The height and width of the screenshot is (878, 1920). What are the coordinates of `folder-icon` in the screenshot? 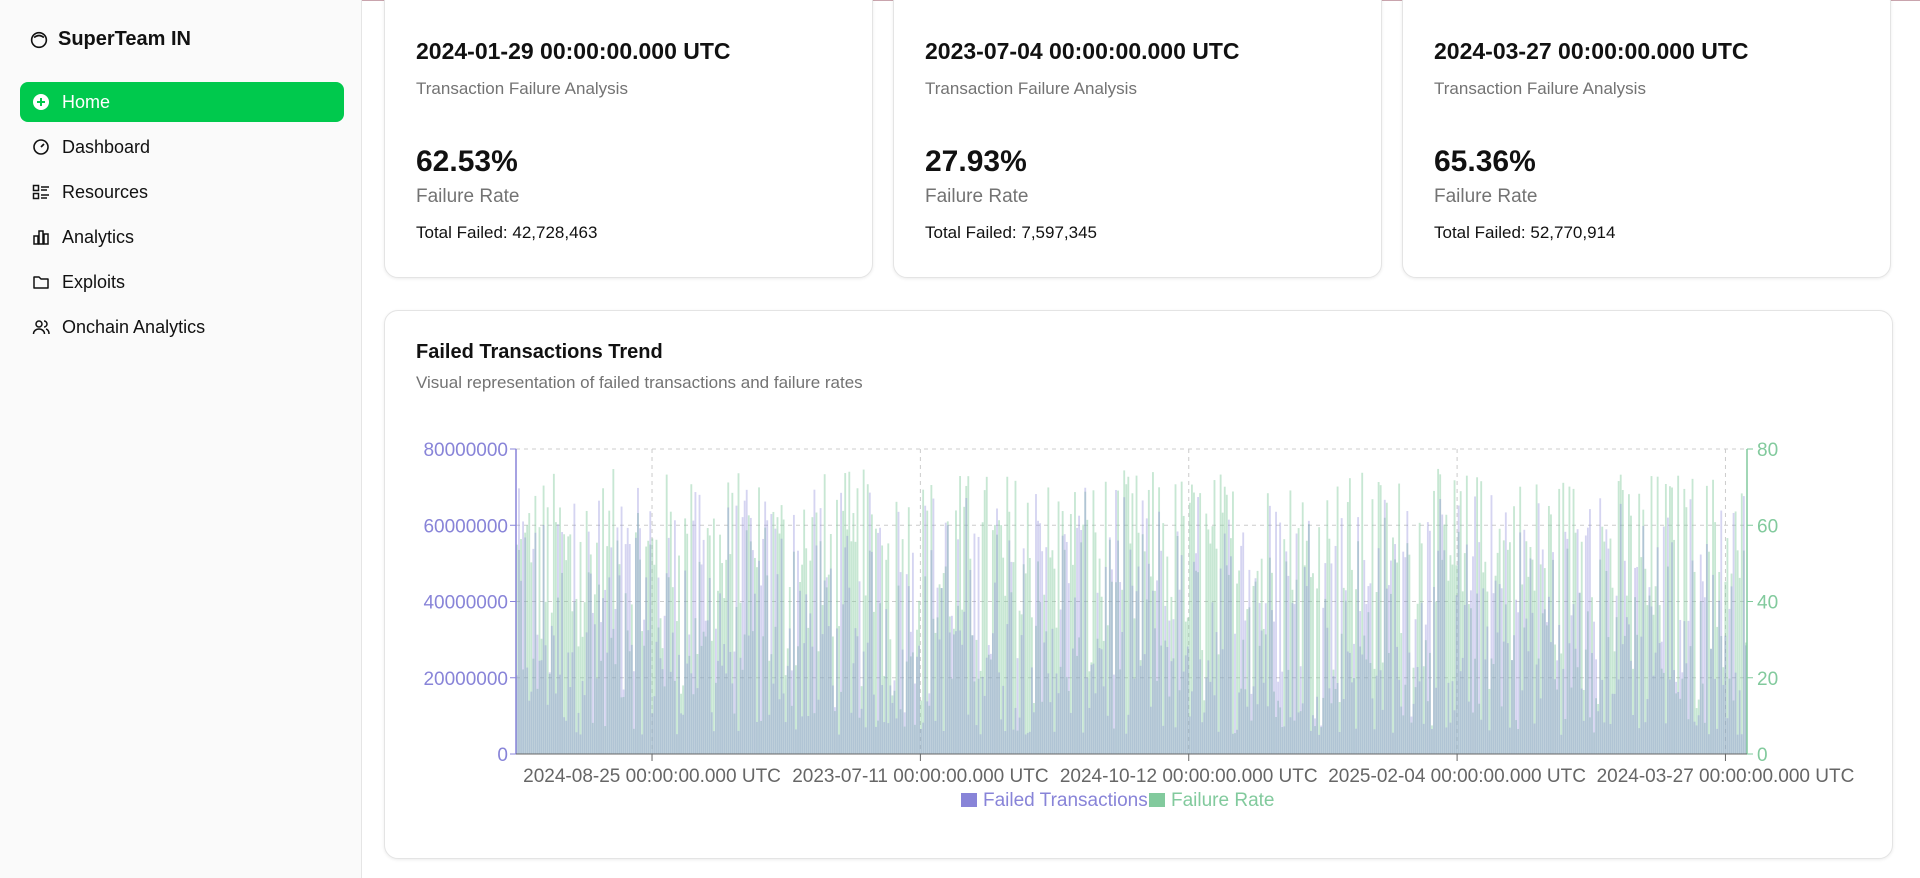 It's located at (41, 282).